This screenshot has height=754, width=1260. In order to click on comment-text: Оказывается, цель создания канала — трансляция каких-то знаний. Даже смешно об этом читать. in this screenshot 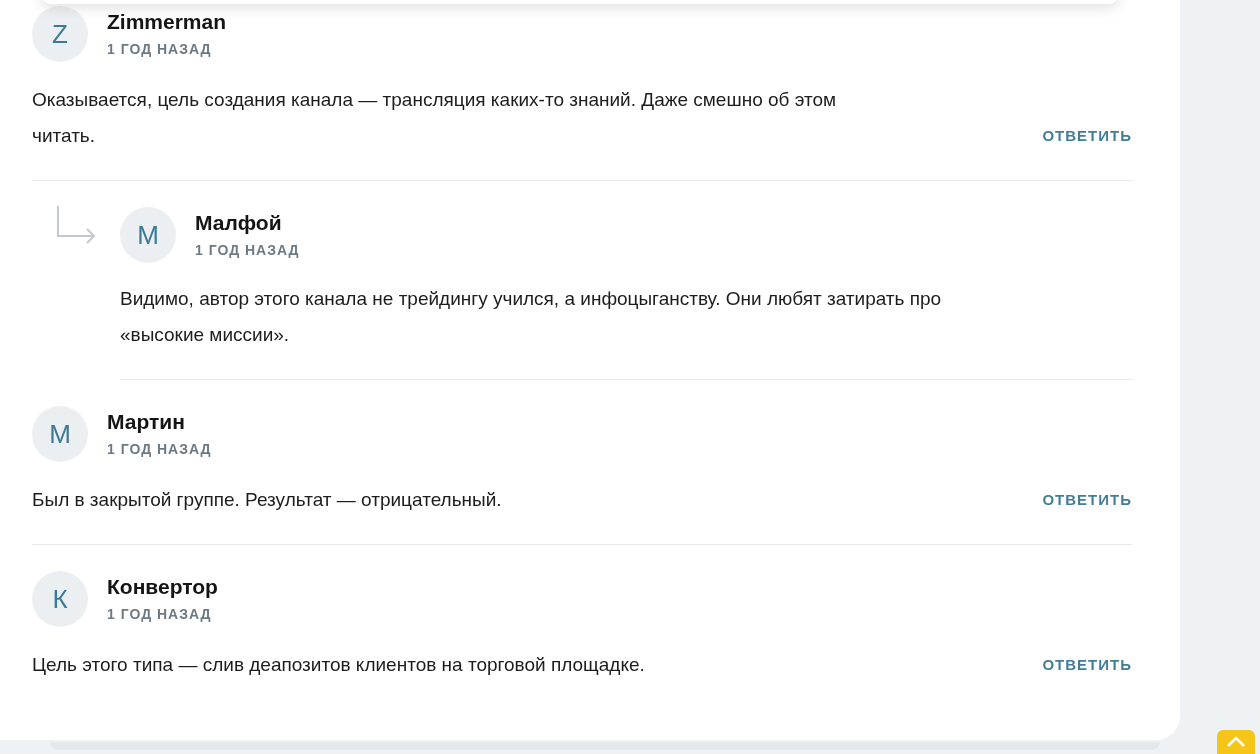, I will do `click(435, 118)`.